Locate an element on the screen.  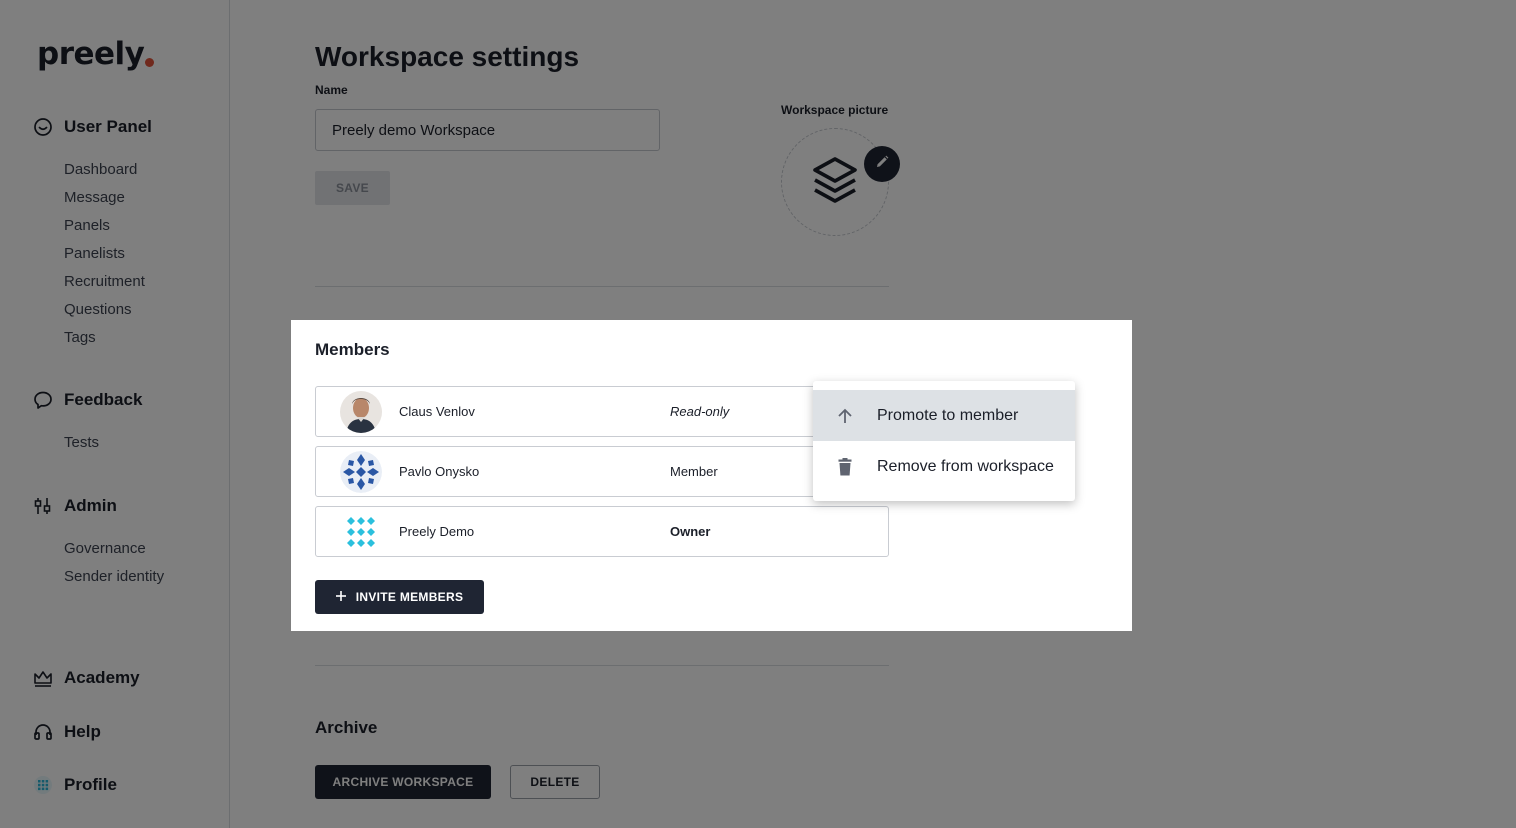
menu-item-remove-from-workspace: Remove from workspace is located at coordinates (944, 466).